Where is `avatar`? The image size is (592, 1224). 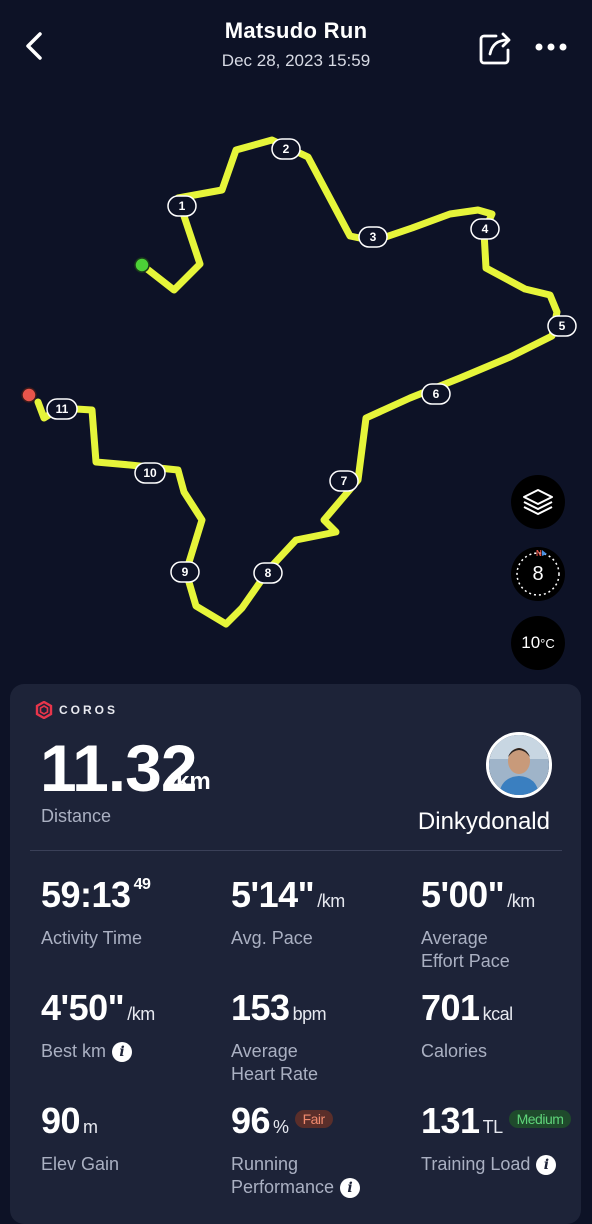
avatar is located at coordinates (519, 765).